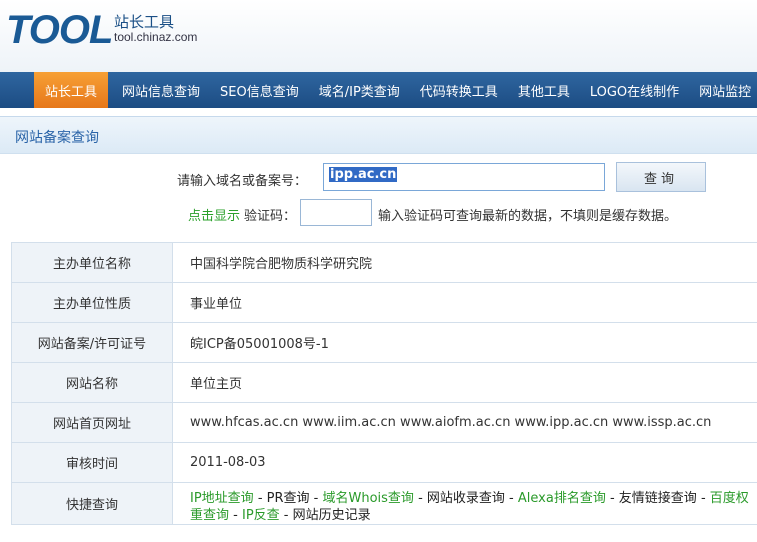  What do you see at coordinates (228, 462) in the screenshot?
I see `row-value: 2011-08-03` at bounding box center [228, 462].